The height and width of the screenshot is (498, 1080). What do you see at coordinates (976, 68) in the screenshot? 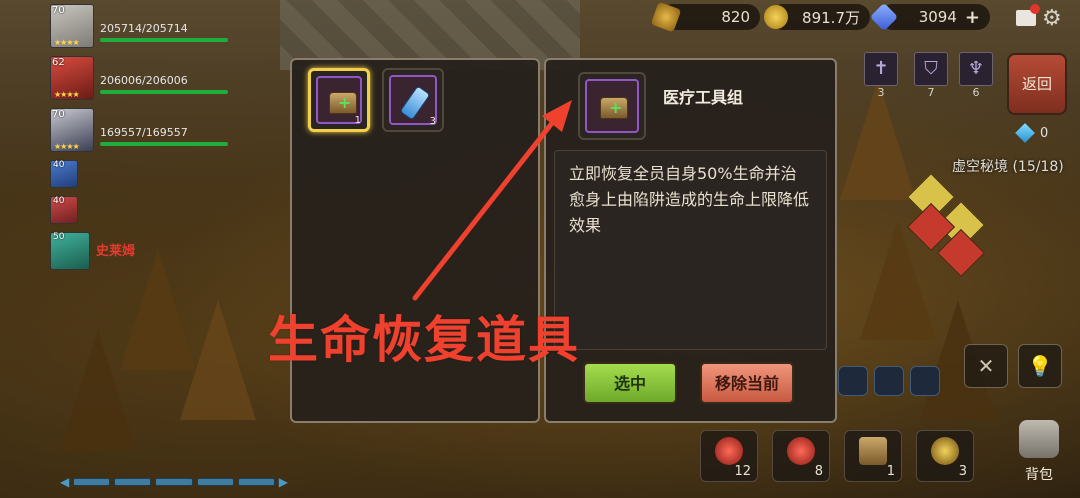
I see `crystal-icon: ♆` at bounding box center [976, 68].